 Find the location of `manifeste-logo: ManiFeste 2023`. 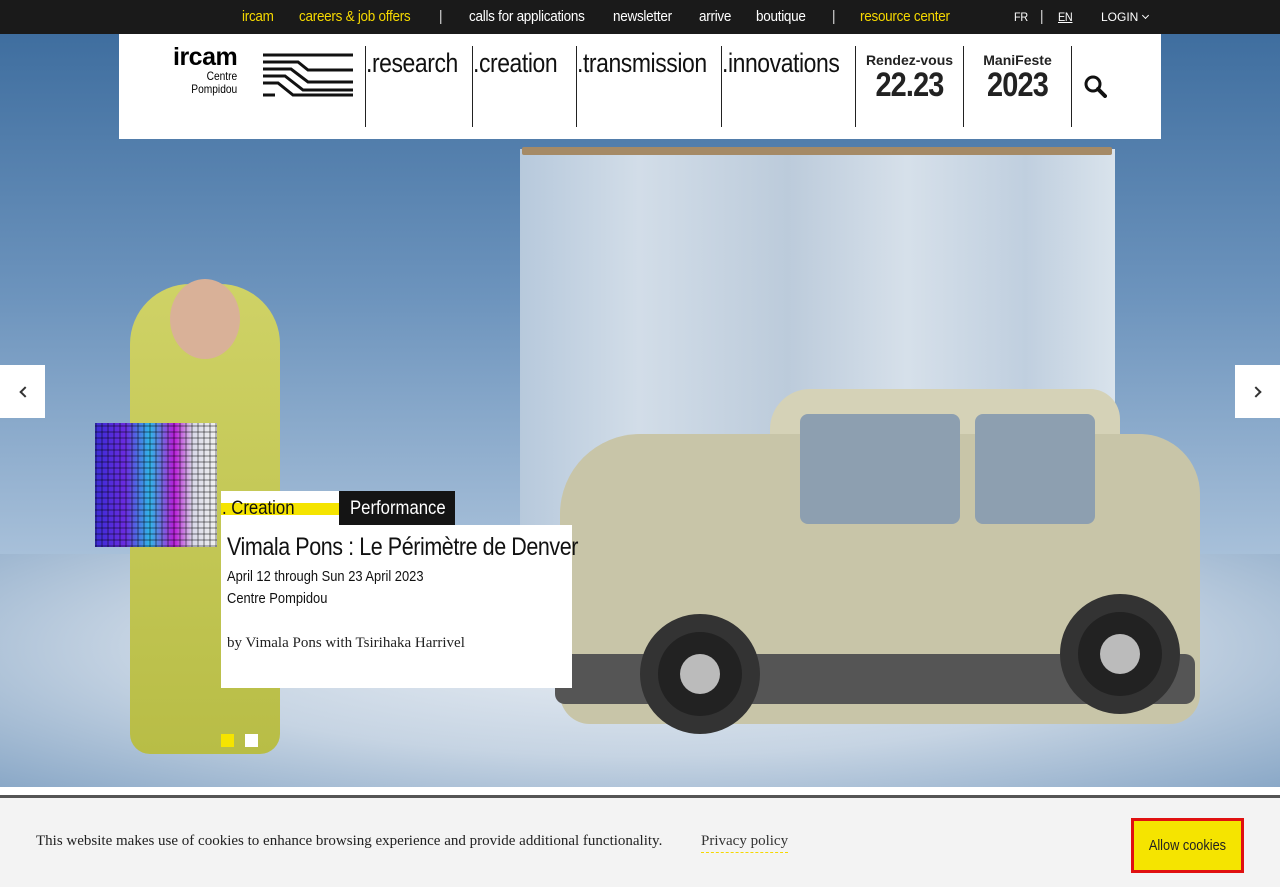

manifeste-logo: ManiFeste 2023 is located at coordinates (1018, 86).